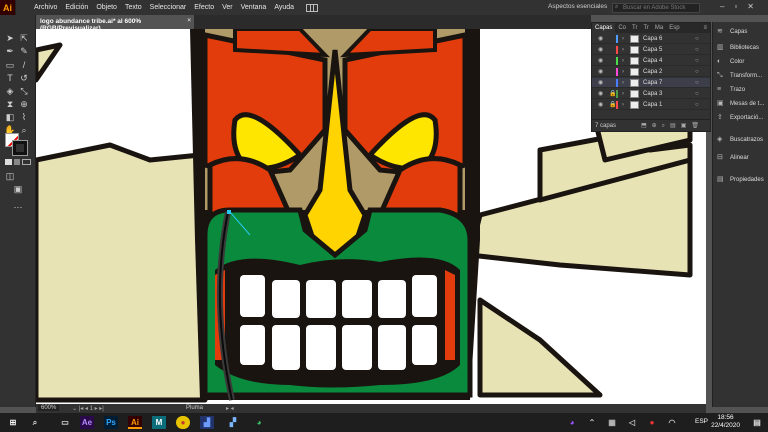 This screenshot has height=432, width=768. What do you see at coordinates (24, 91) in the screenshot?
I see `scale-tool-icon: ⤡` at bounding box center [24, 91].